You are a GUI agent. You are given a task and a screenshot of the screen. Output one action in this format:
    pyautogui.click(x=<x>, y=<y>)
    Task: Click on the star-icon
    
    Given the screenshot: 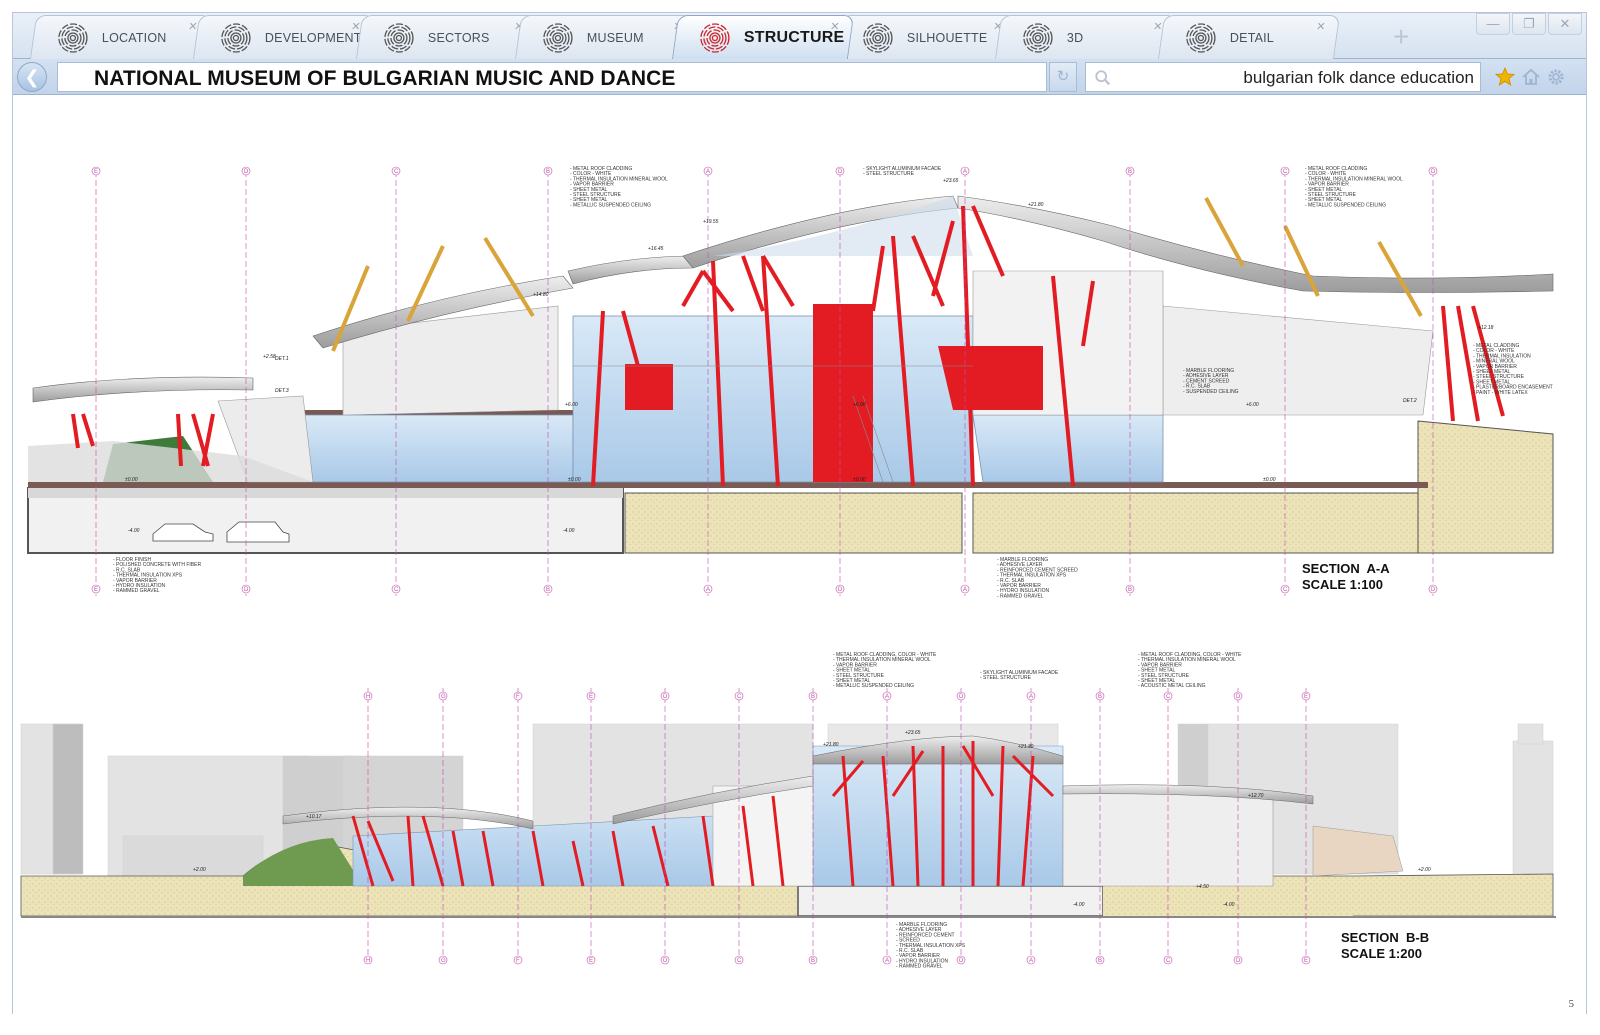 What is the action you would take?
    pyautogui.click(x=1505, y=77)
    